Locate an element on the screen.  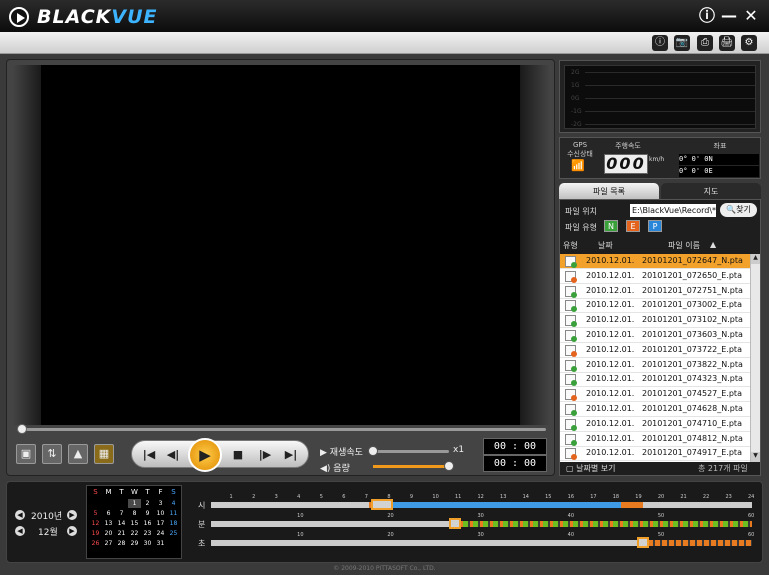
tab-file-list: 파일 목록 is located at coordinates (609, 191).